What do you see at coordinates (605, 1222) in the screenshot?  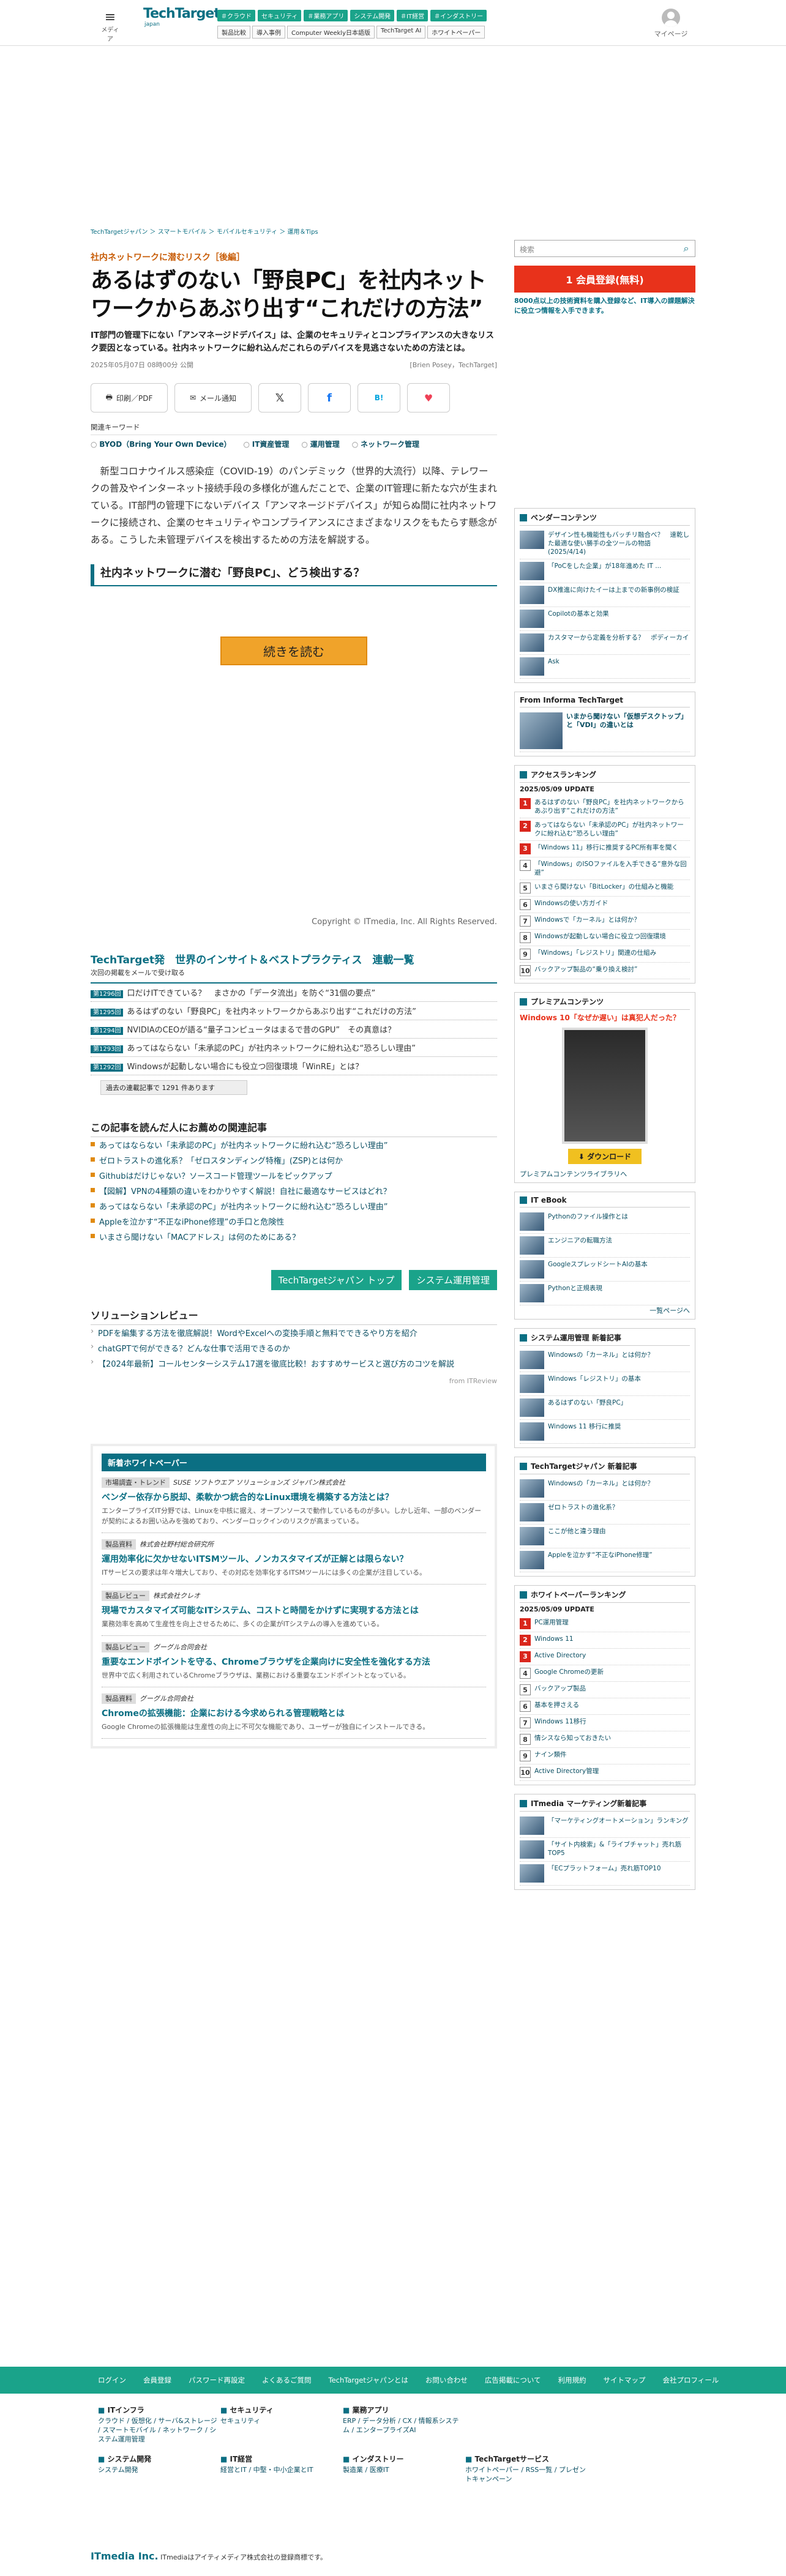 I see `ebook-item: Pythonのファイル操作とは` at bounding box center [605, 1222].